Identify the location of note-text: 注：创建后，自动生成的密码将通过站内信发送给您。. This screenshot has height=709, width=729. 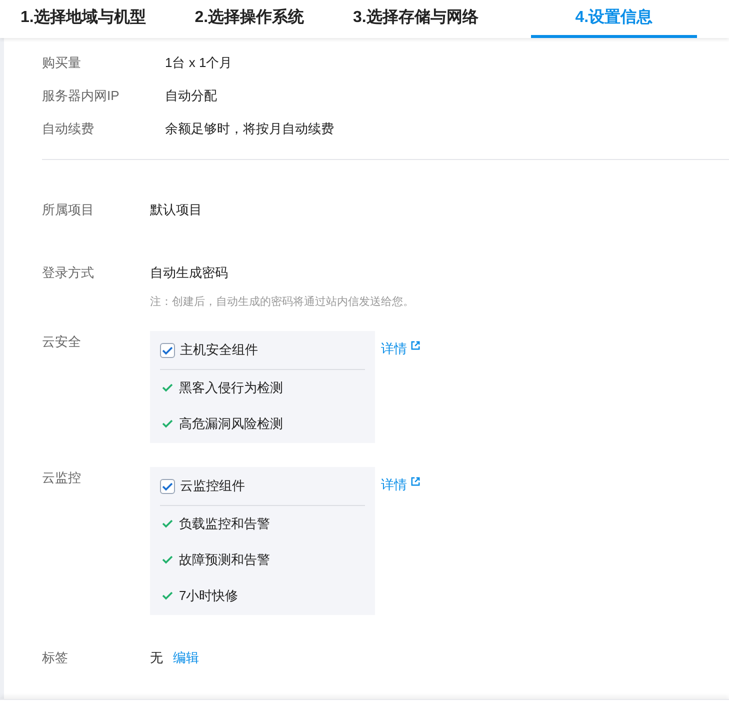
(282, 302).